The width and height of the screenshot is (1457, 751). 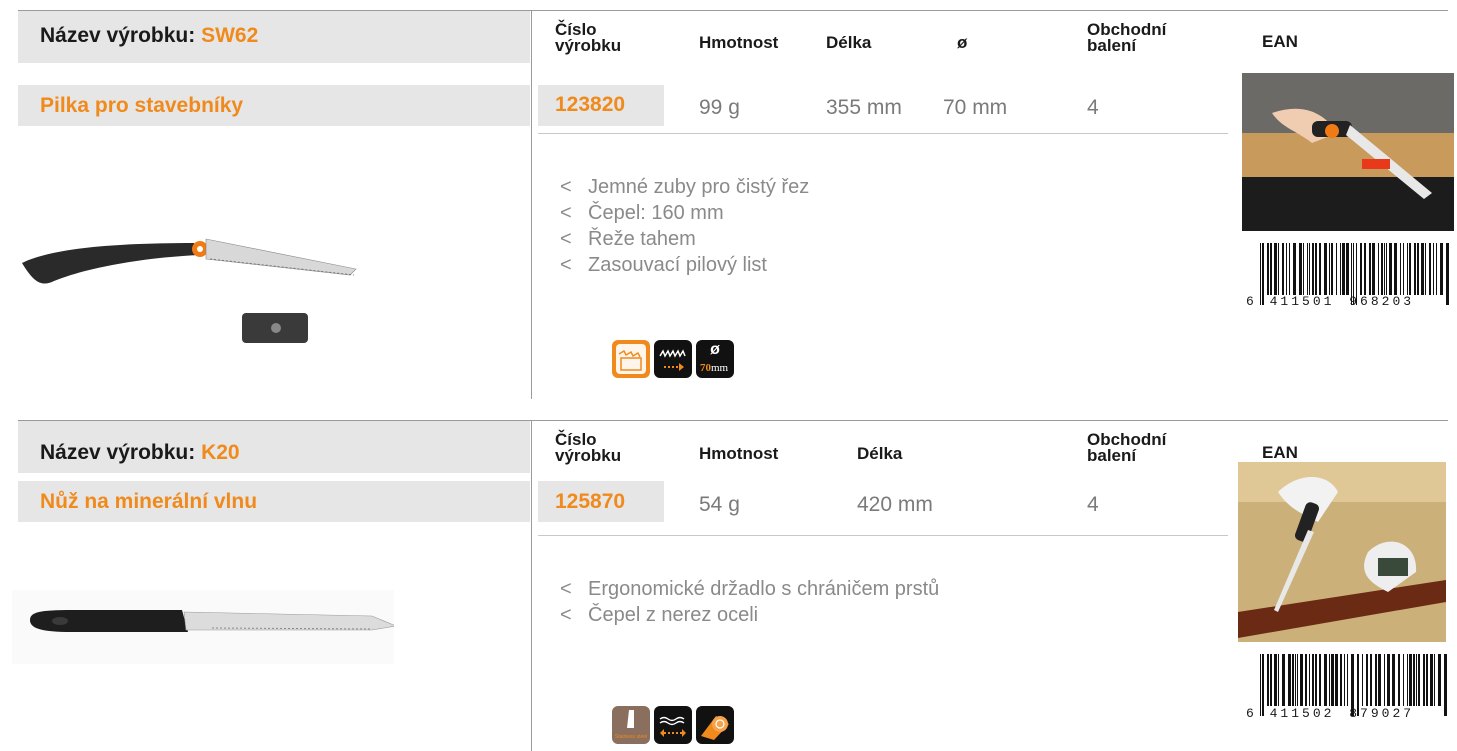 What do you see at coordinates (642, 213) in the screenshot?
I see `list-item: < Čepel: 160 mm` at bounding box center [642, 213].